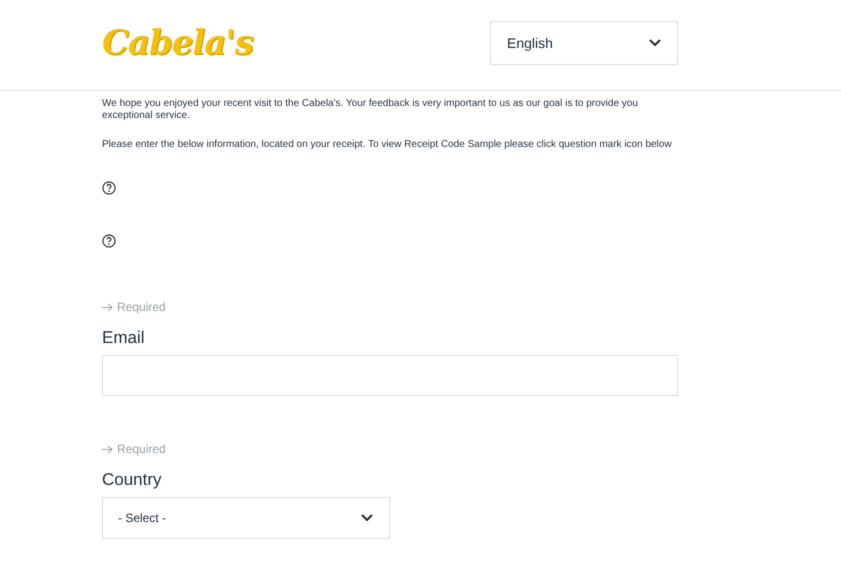 The height and width of the screenshot is (577, 841). Describe the element at coordinates (387, 145) in the screenshot. I see `intro-paragraph: Please enter the below information, located on your receipt. To view Receipt Code Sample please click question mark icon below` at that location.